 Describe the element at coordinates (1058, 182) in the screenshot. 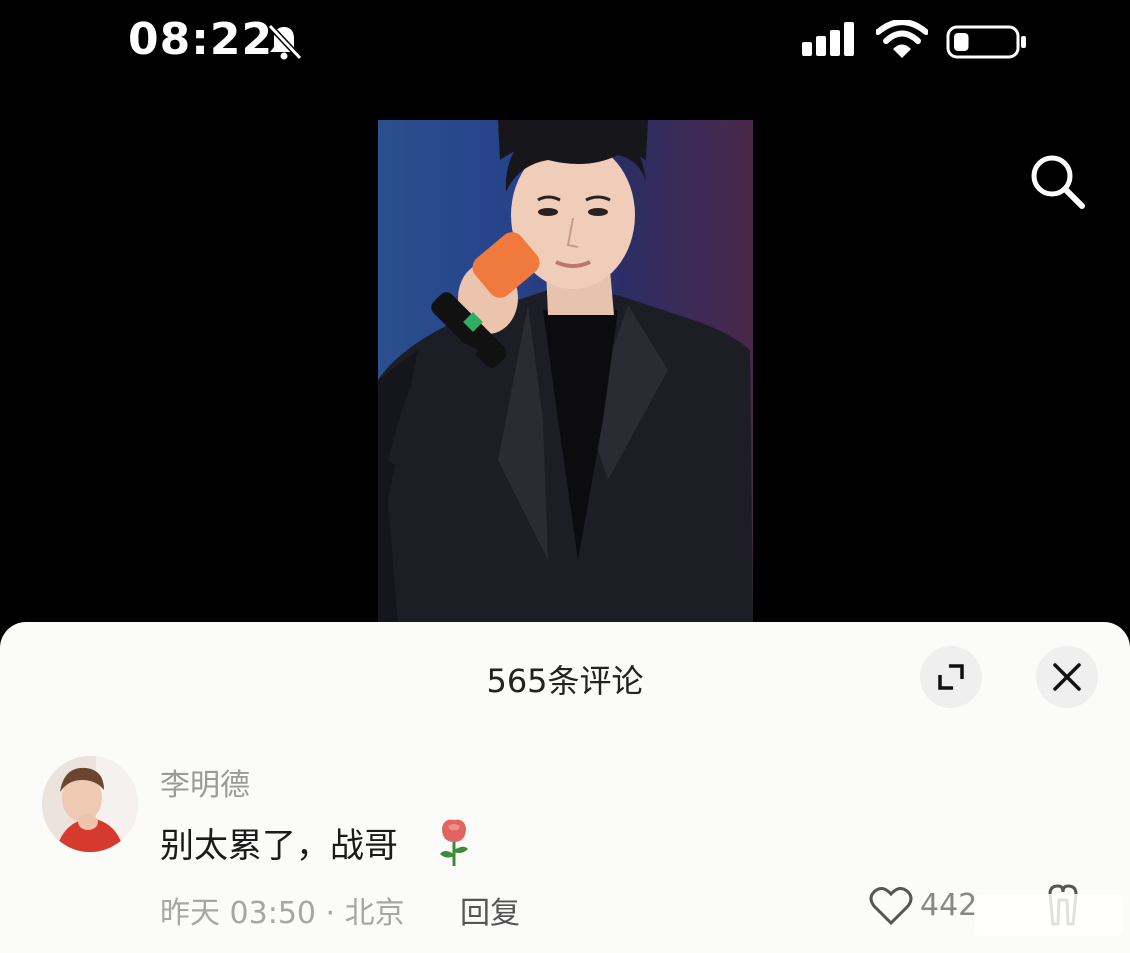

I see `search-icon` at that location.